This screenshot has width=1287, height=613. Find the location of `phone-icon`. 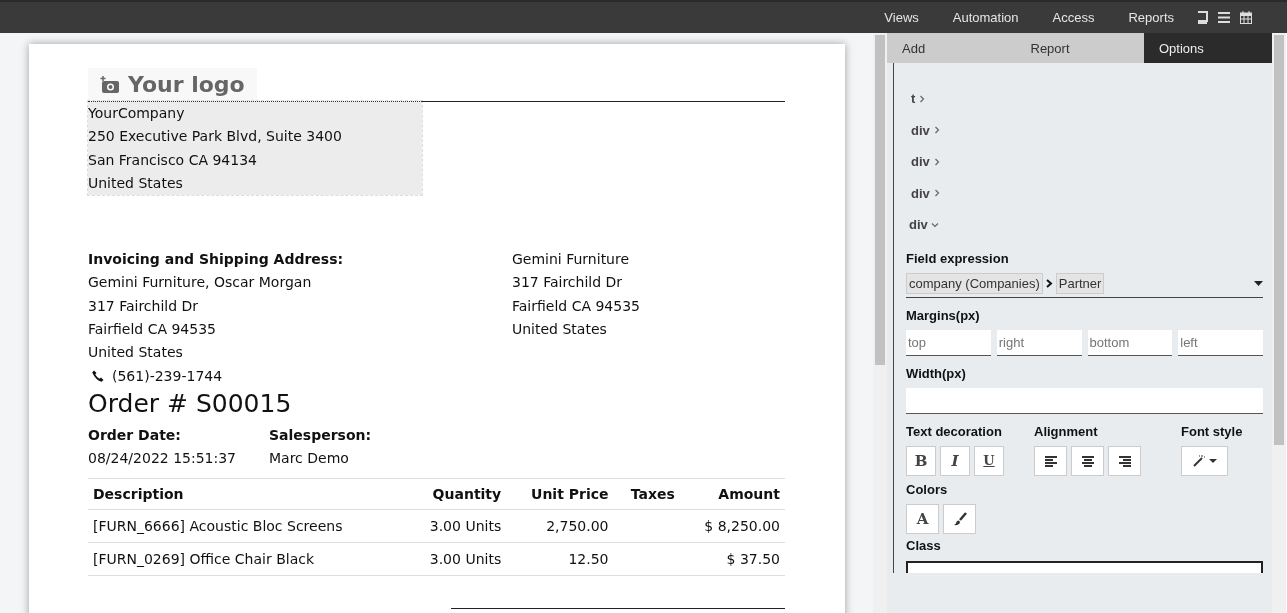

phone-icon is located at coordinates (98, 376).